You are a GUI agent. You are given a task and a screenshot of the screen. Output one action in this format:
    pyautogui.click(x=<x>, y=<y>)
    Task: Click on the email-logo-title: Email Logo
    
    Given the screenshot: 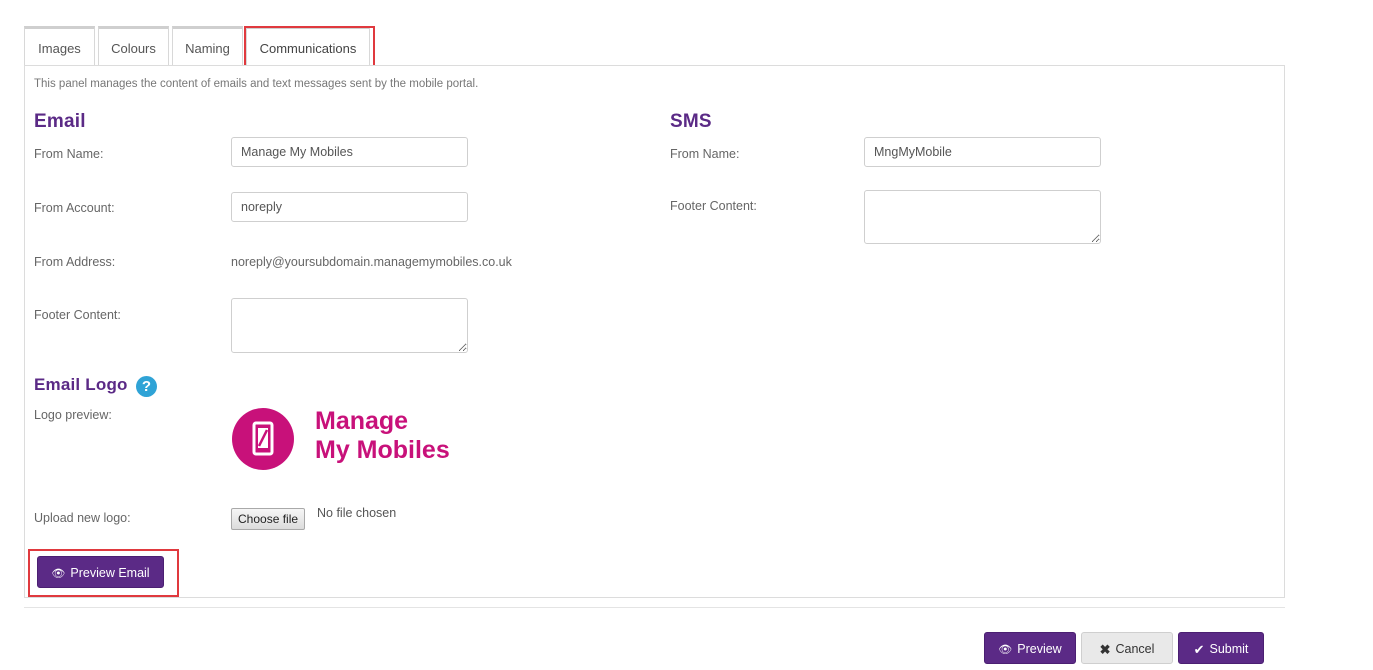 What is the action you would take?
    pyautogui.click(x=81, y=384)
    